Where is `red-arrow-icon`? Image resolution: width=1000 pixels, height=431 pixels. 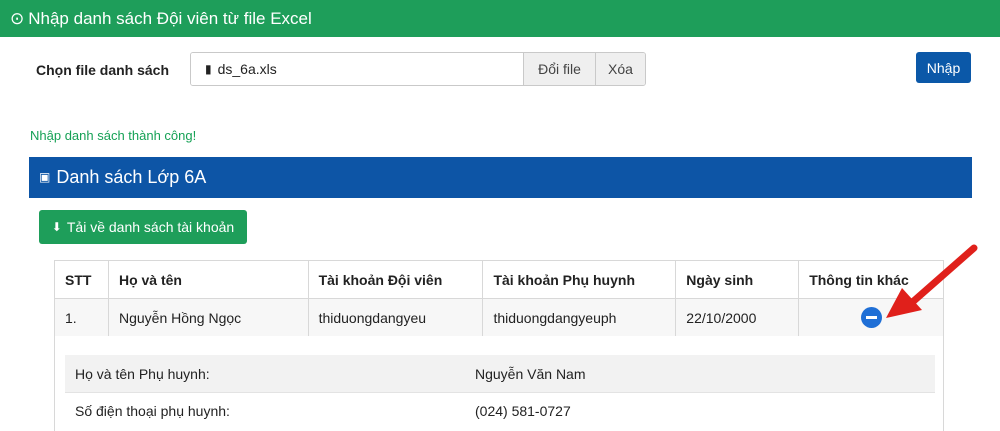 red-arrow-icon is located at coordinates (932, 281).